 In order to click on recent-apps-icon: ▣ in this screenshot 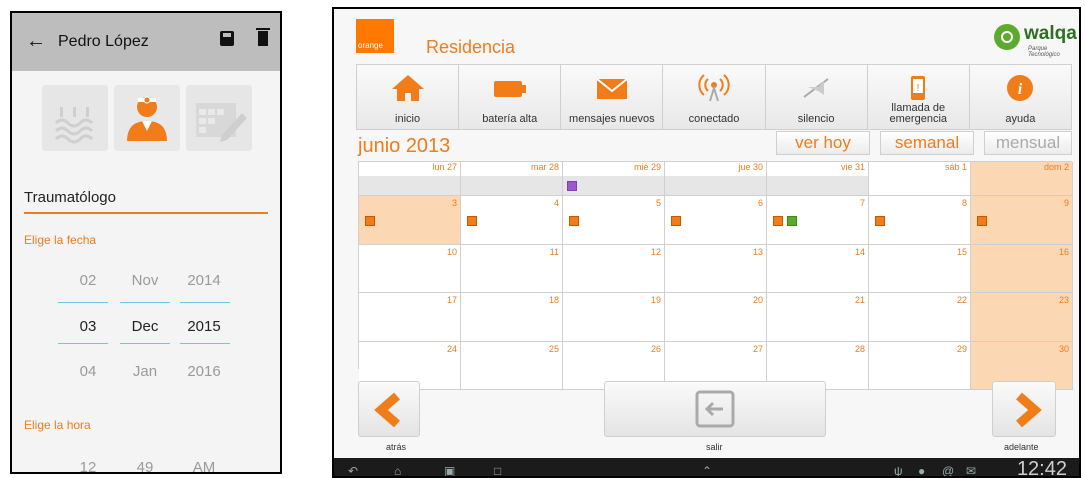, I will do `click(449, 470)`.